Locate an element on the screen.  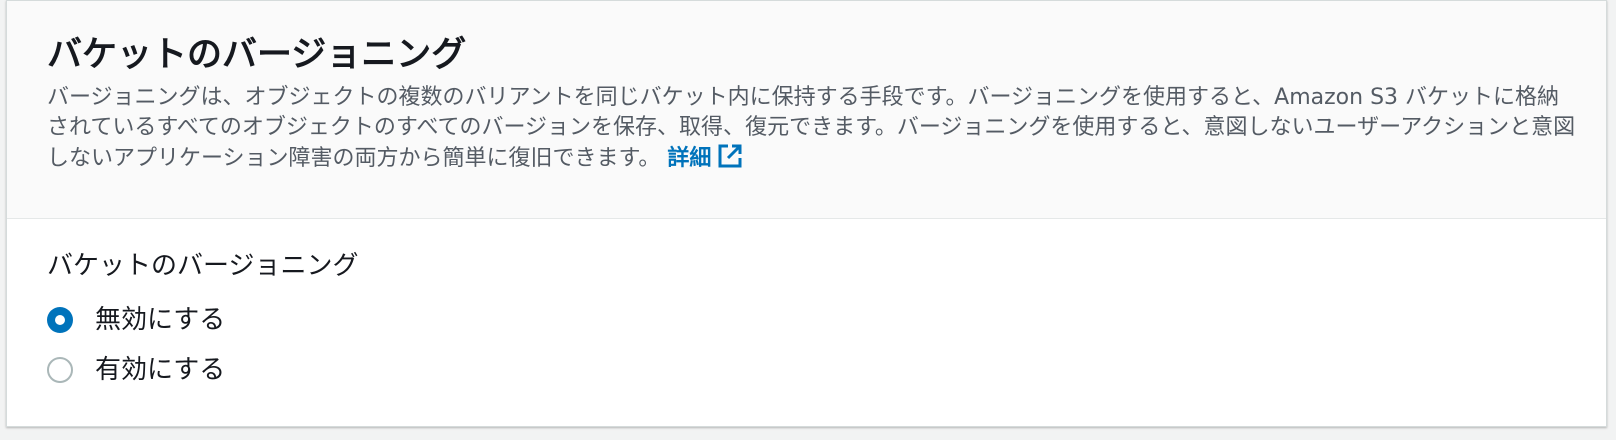
radio-label-enable: 有効にする is located at coordinates (160, 370).